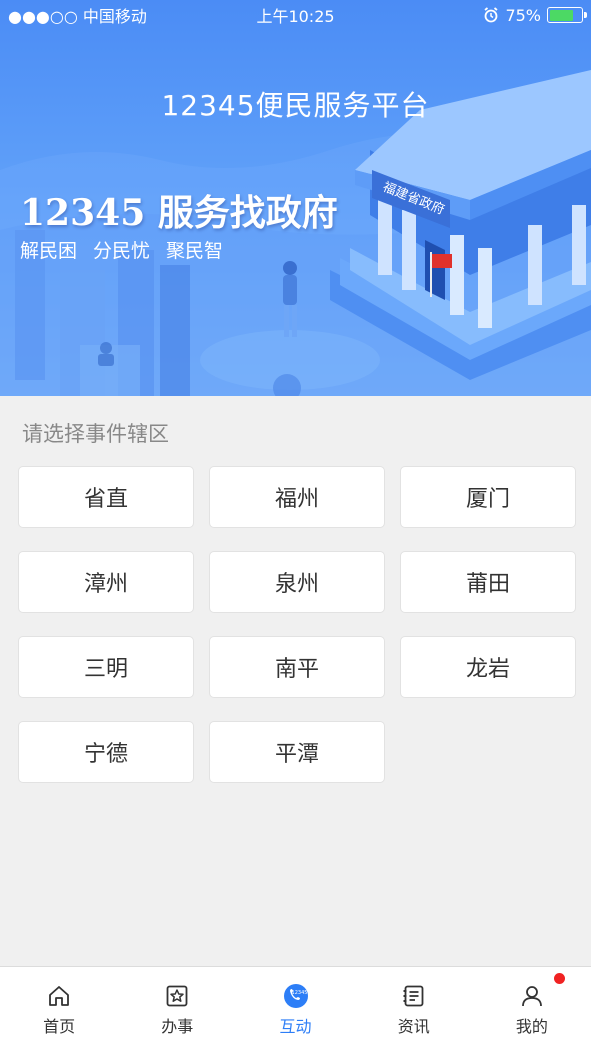  What do you see at coordinates (106, 752) in the screenshot?
I see `region-button-ningde: 宁德` at bounding box center [106, 752].